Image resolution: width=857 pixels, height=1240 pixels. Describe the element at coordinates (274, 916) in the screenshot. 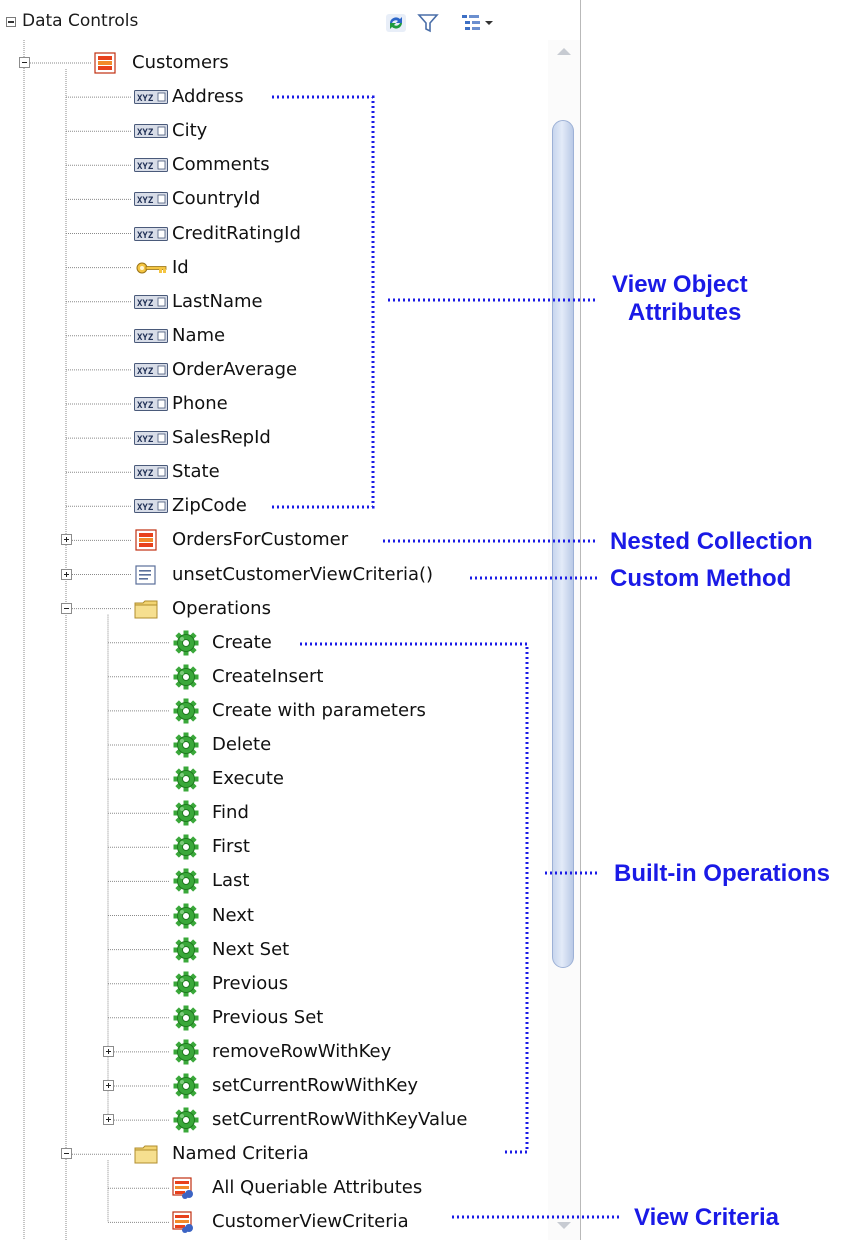

I see `tree-node-next: Next` at that location.